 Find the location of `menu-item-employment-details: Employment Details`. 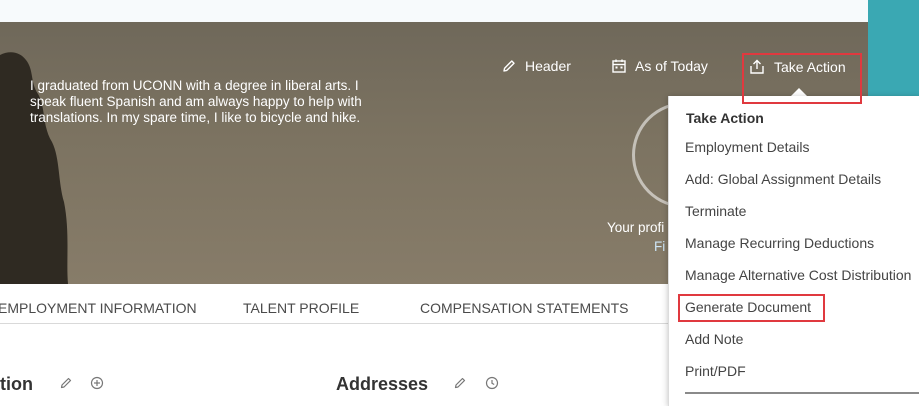

menu-item-employment-details: Employment Details is located at coordinates (747, 147).